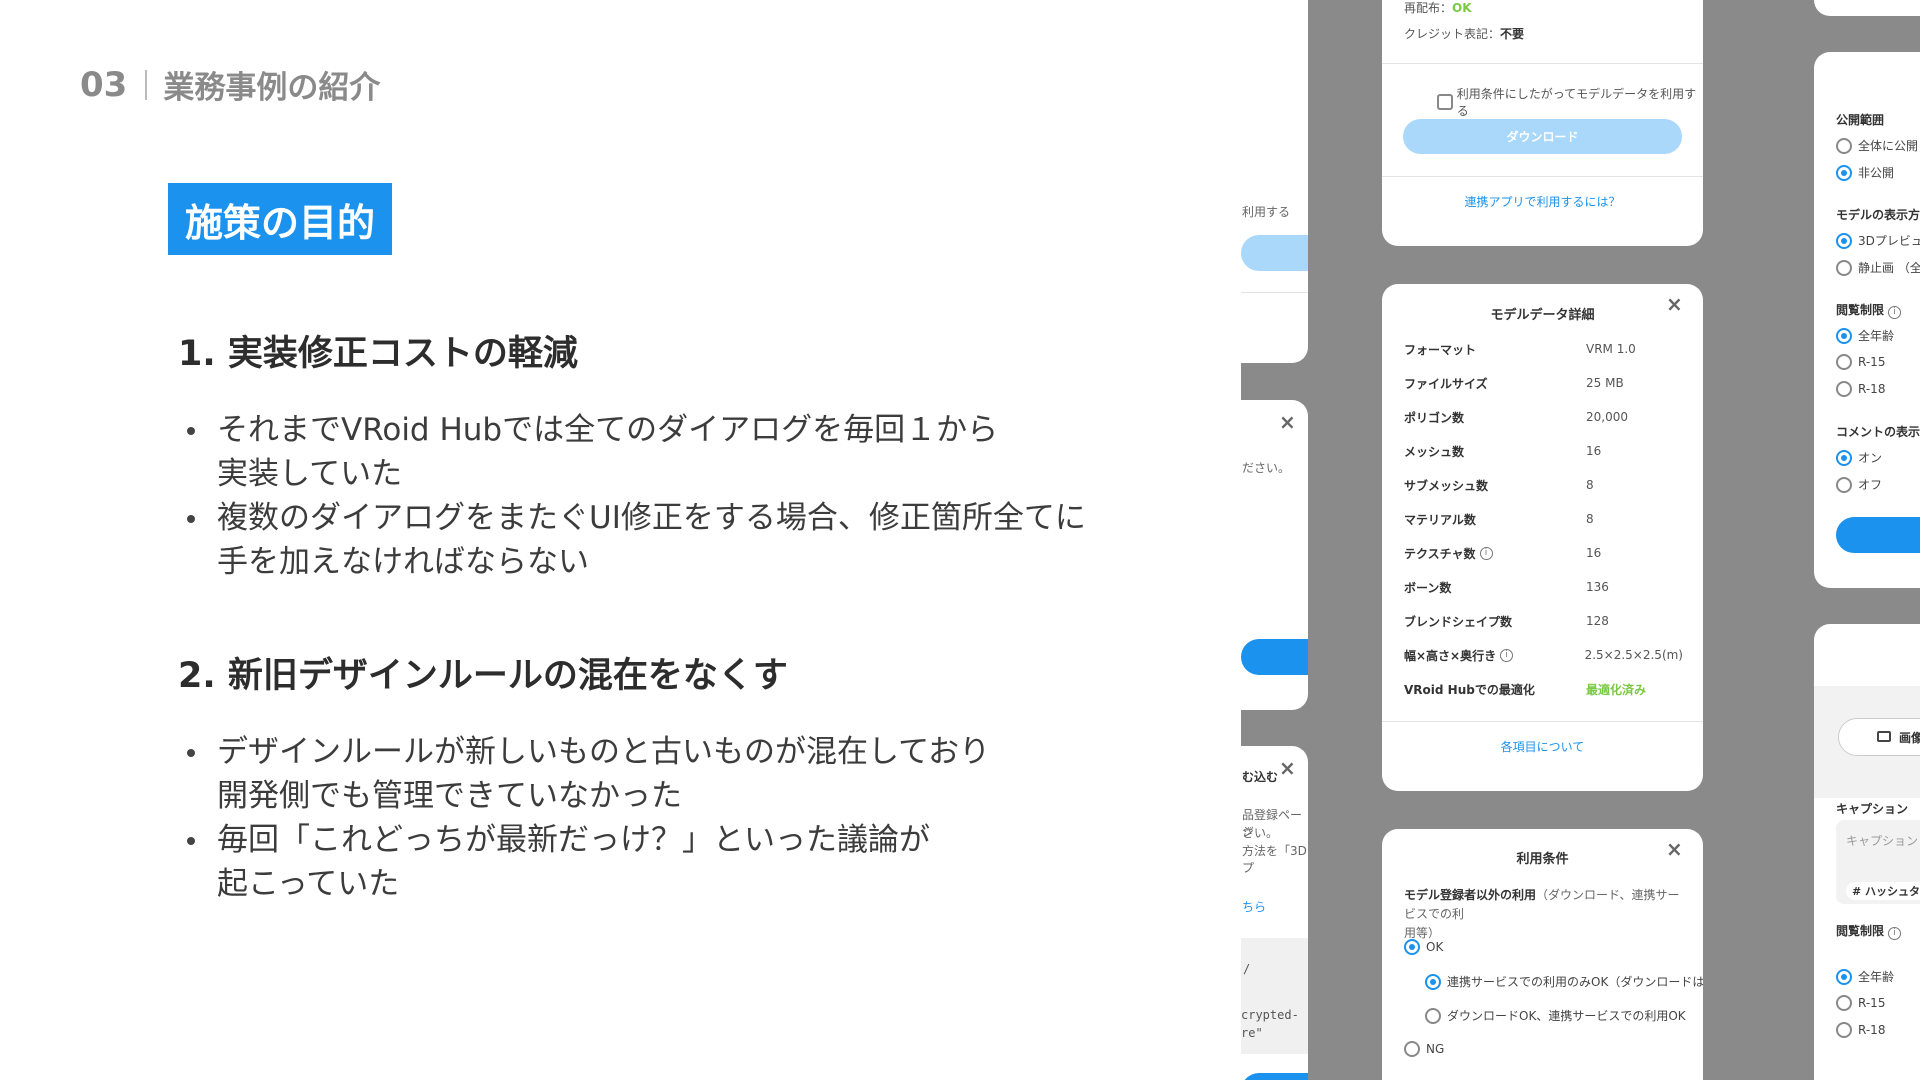 The image size is (1920, 1080). I want to click on radio-private: 非公開, so click(1865, 172).